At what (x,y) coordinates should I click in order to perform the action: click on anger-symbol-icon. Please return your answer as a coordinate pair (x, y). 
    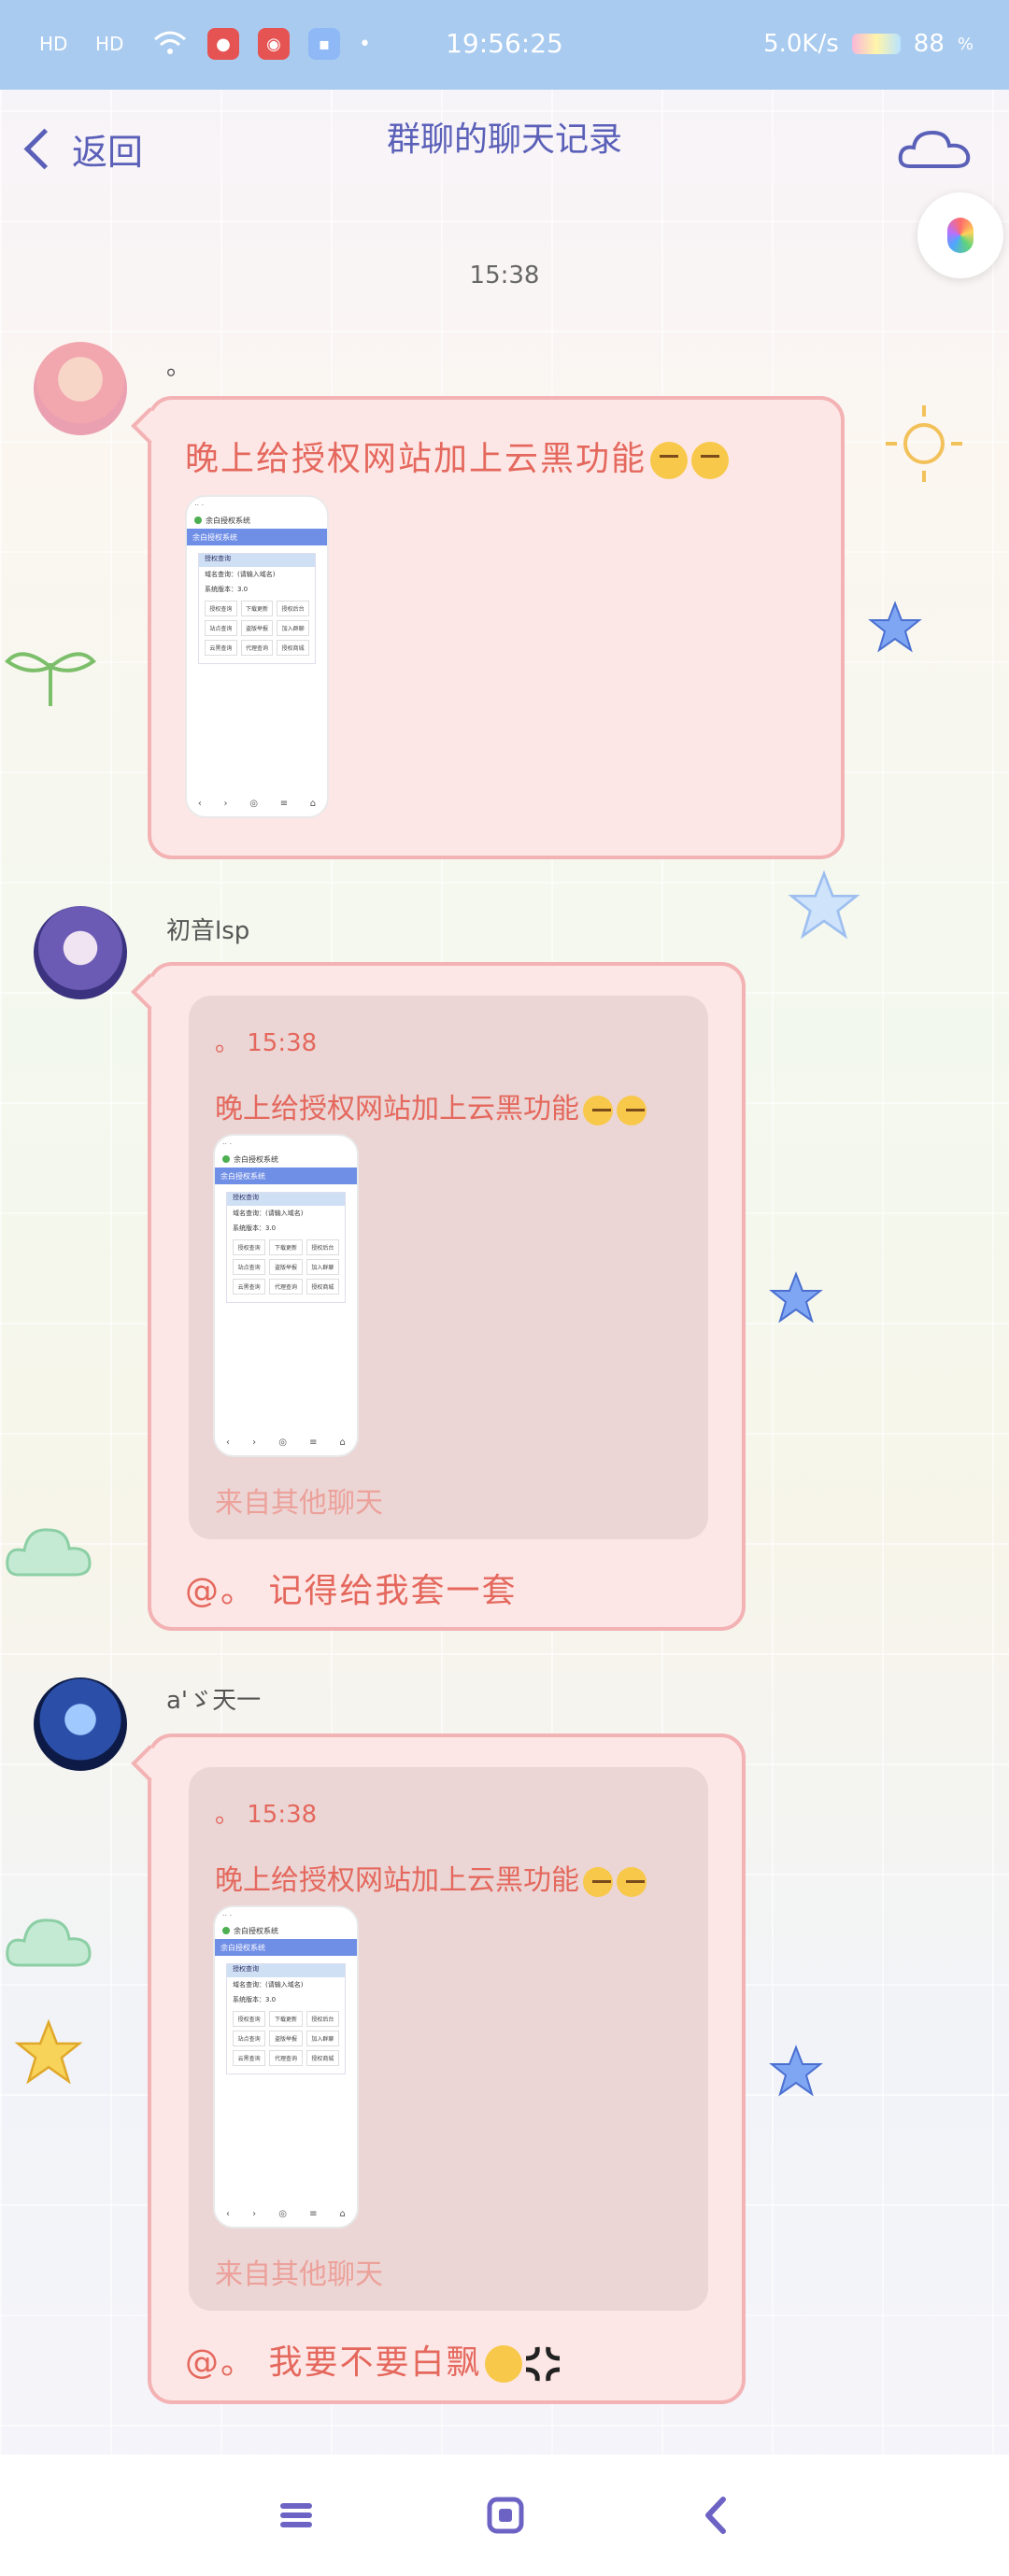
    Looking at the image, I should click on (543, 2364).